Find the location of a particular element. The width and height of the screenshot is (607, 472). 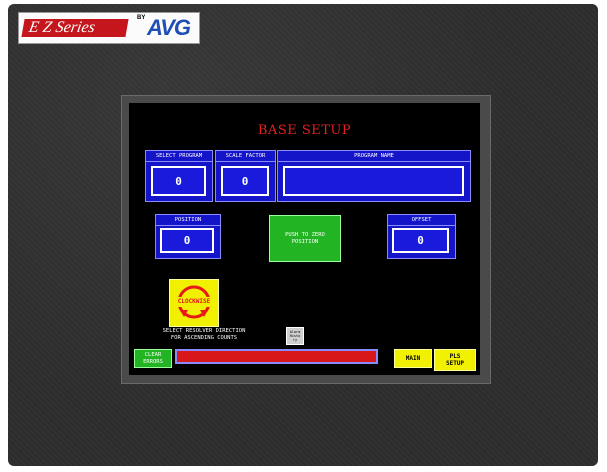

resolver-direction-button: CLOCKWISE is located at coordinates (194, 303).